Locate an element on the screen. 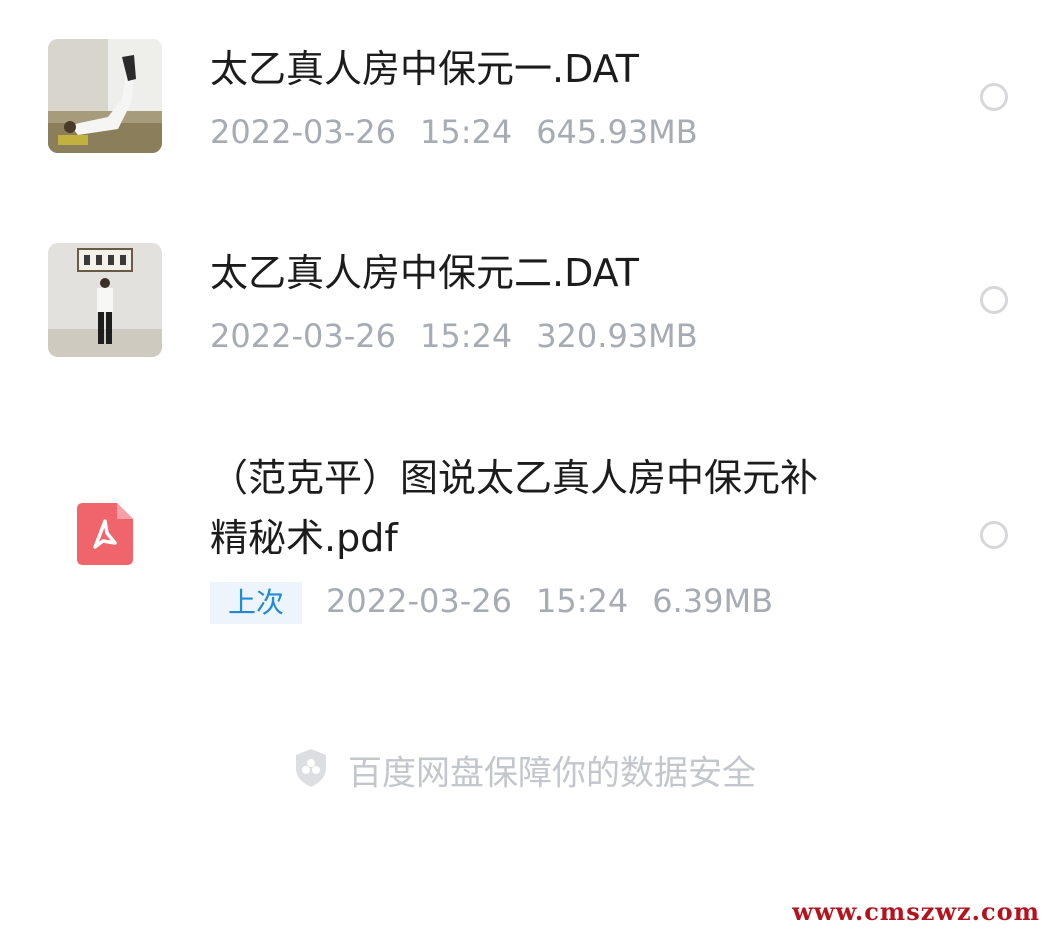  file-name-line1: （范克平）图说太乙真人房中保元补 is located at coordinates (514, 478).